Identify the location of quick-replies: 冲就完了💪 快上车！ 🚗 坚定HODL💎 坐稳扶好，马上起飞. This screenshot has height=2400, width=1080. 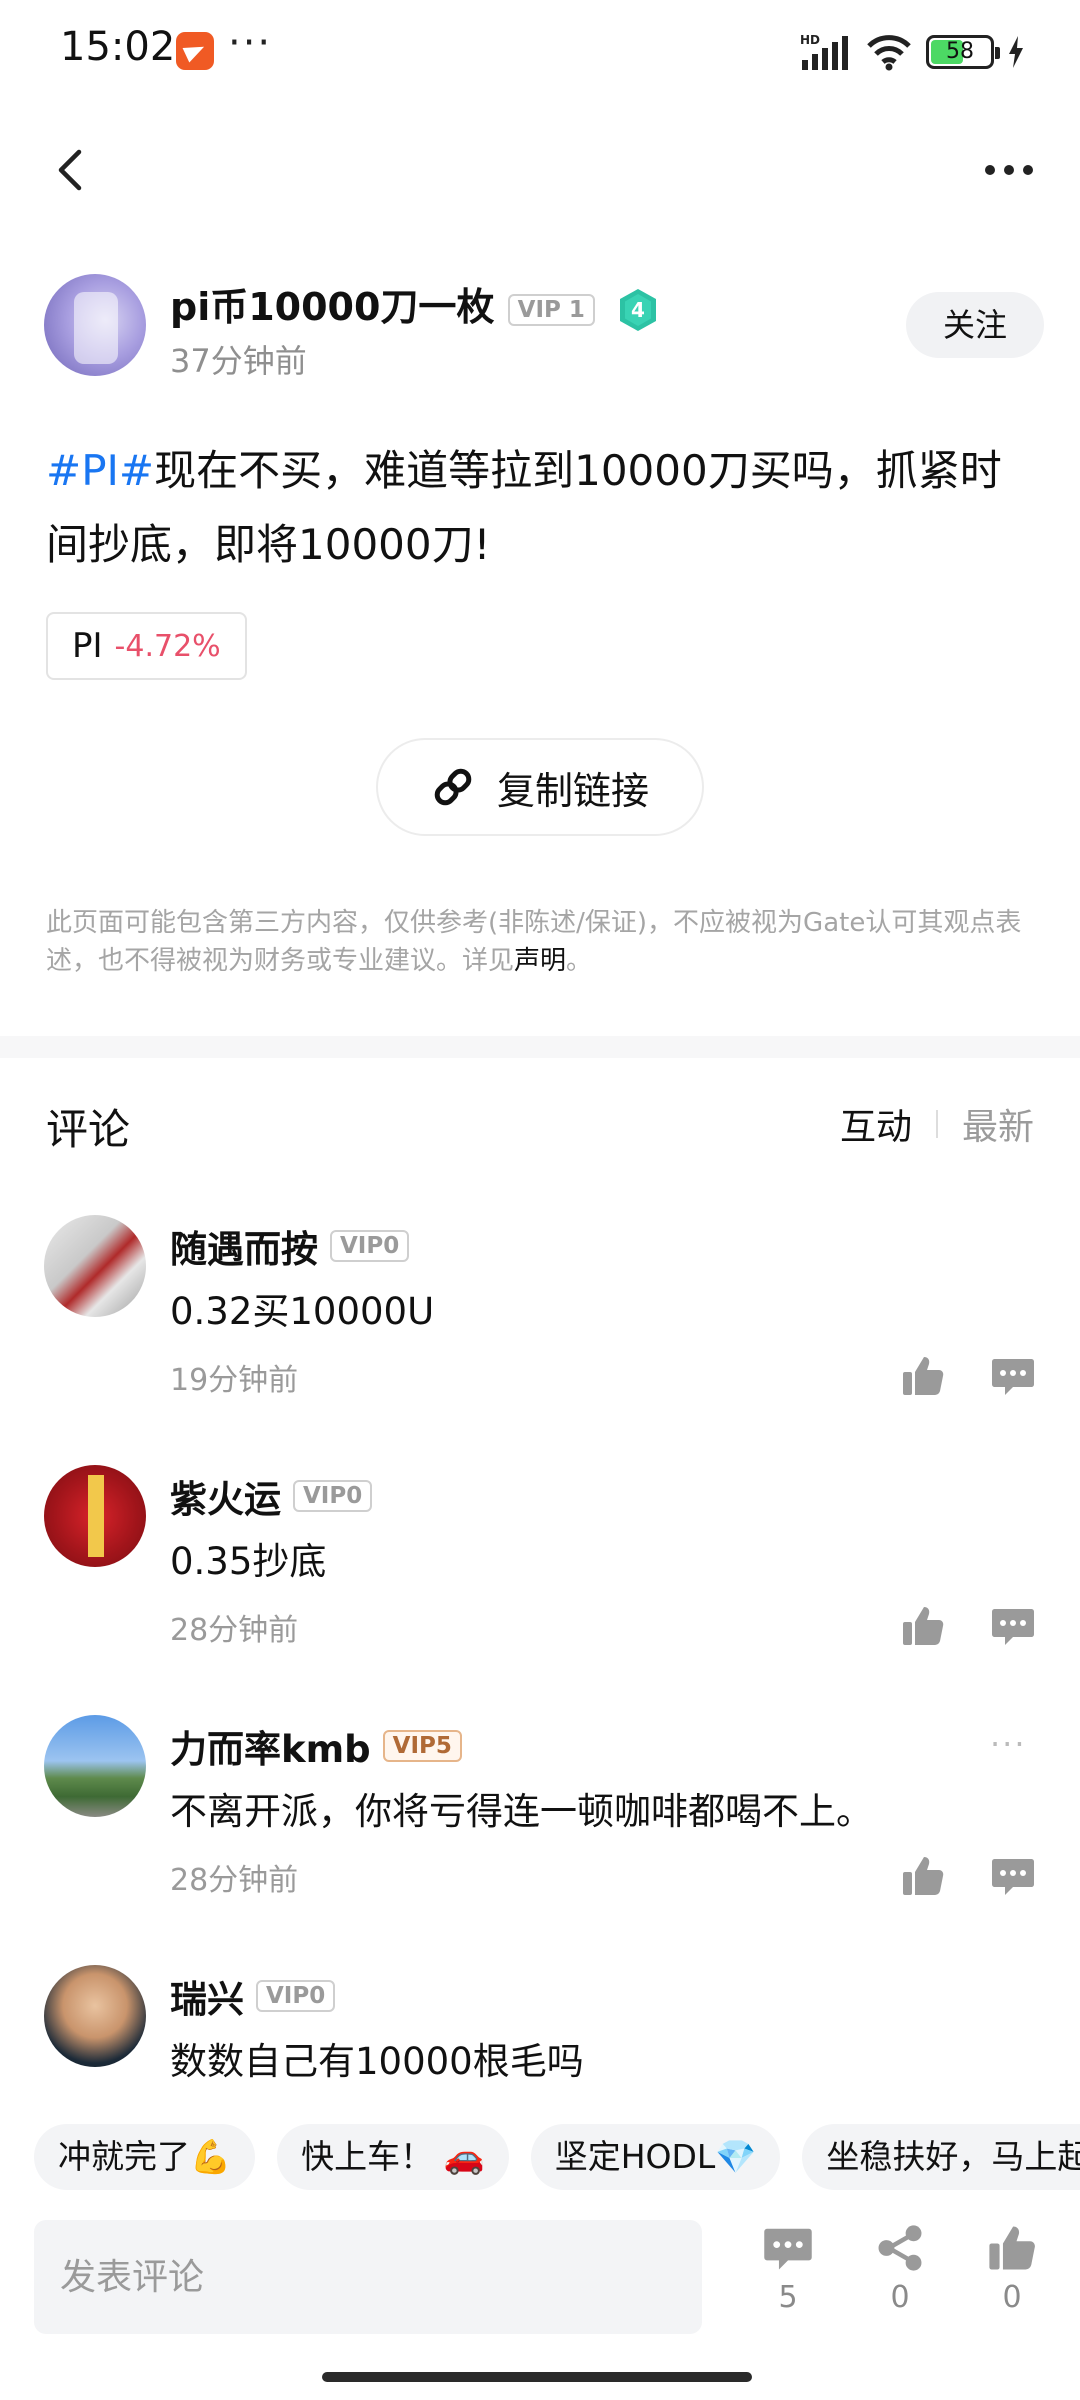
(557, 2158).